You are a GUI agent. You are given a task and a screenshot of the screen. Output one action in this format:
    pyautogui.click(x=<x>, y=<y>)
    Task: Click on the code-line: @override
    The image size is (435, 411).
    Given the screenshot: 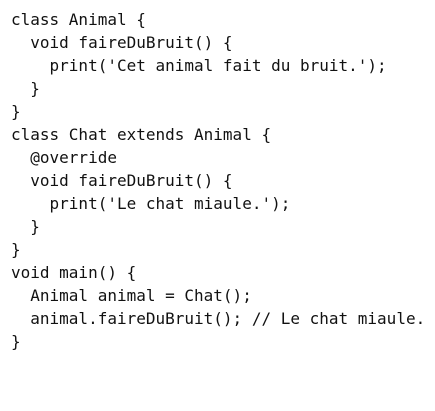 What is the action you would take?
    pyautogui.click(x=64, y=157)
    